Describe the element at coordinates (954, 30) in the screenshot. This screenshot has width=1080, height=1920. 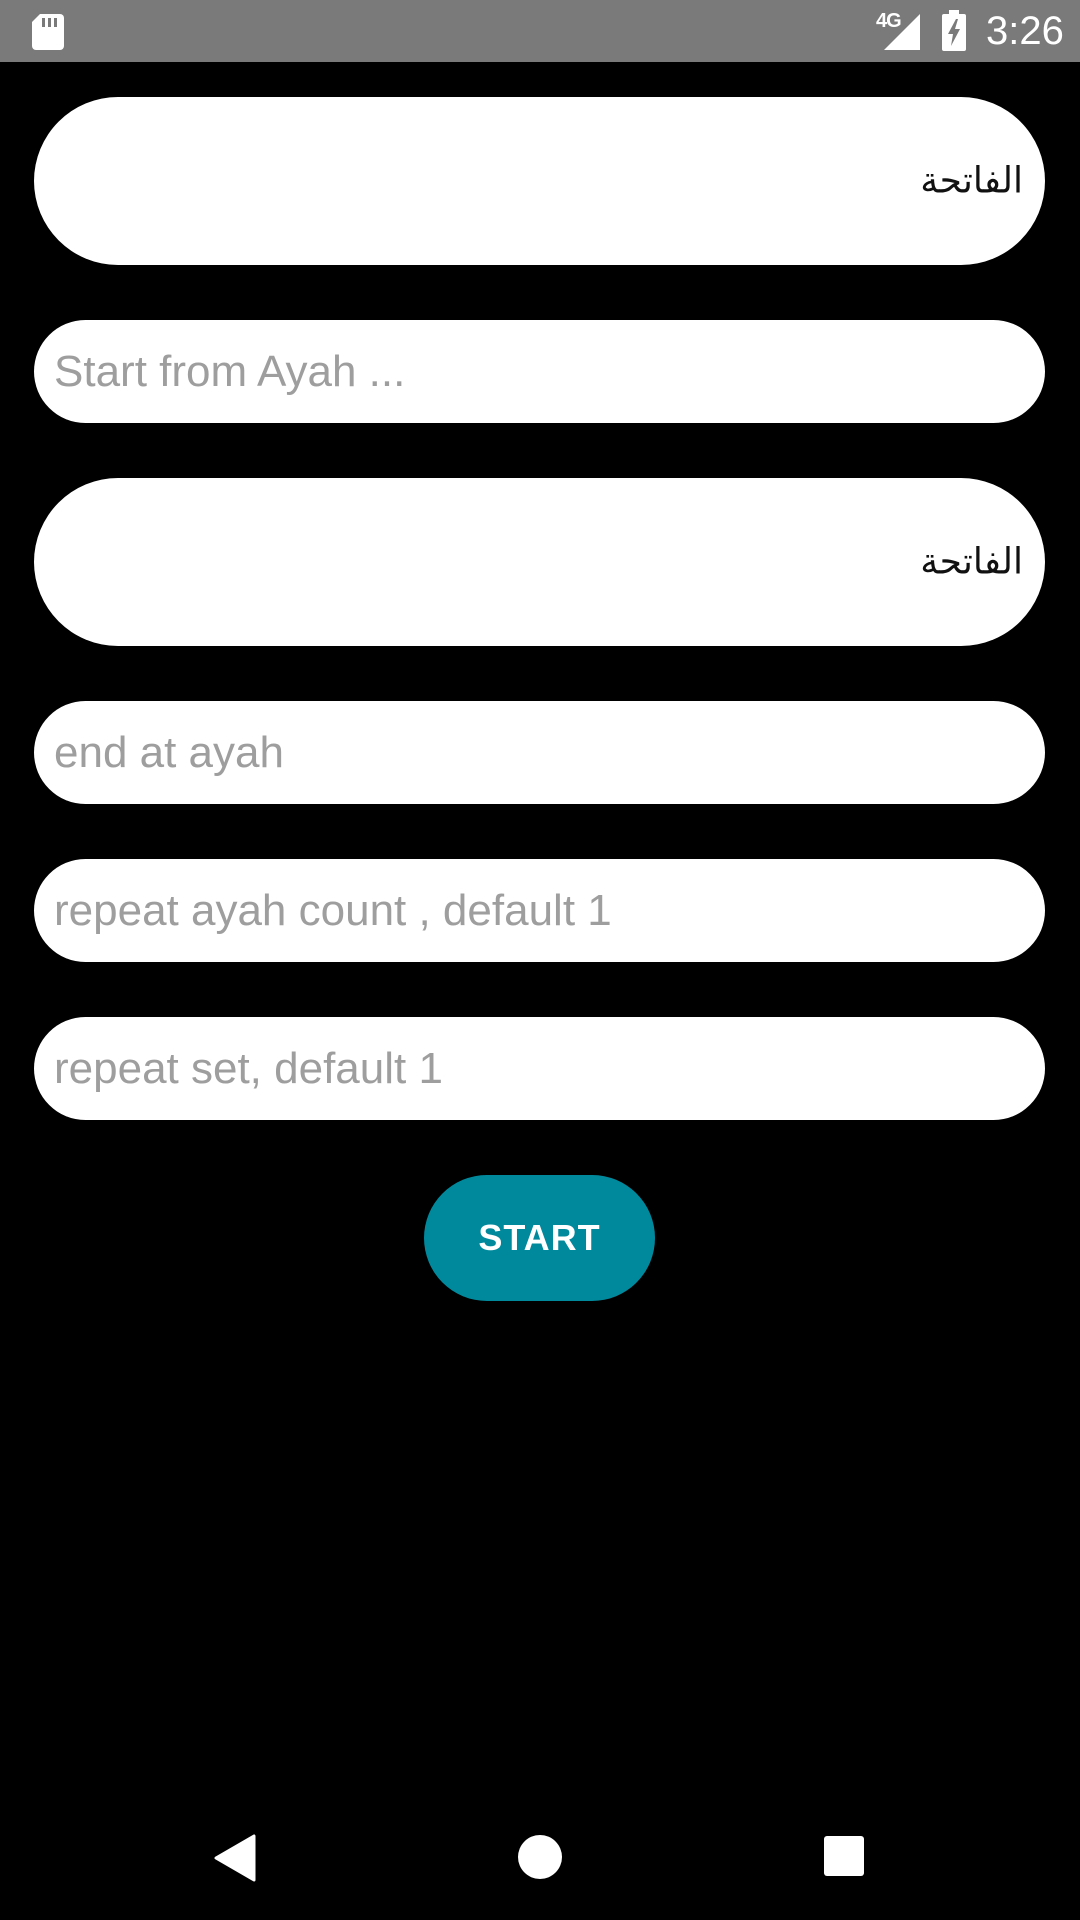
I see `battery-charging-icon` at that location.